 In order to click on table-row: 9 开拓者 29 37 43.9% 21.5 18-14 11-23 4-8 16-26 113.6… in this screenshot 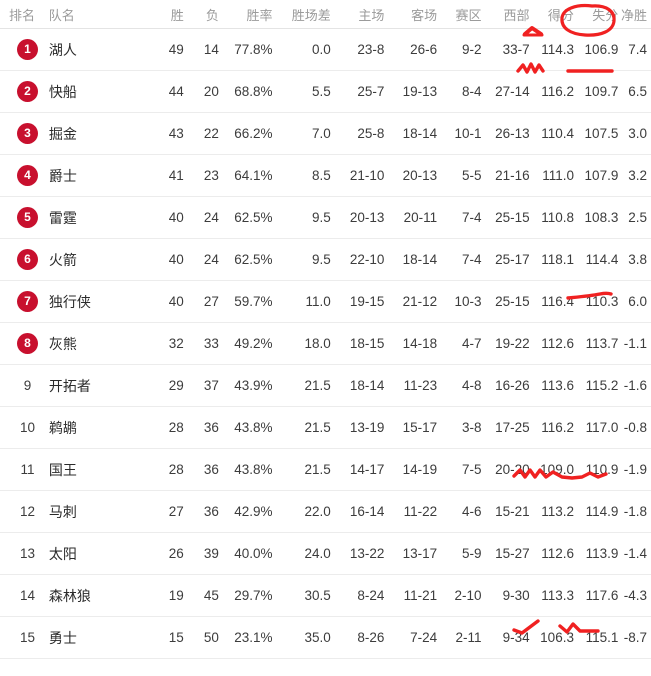, I will do `click(325, 386)`.